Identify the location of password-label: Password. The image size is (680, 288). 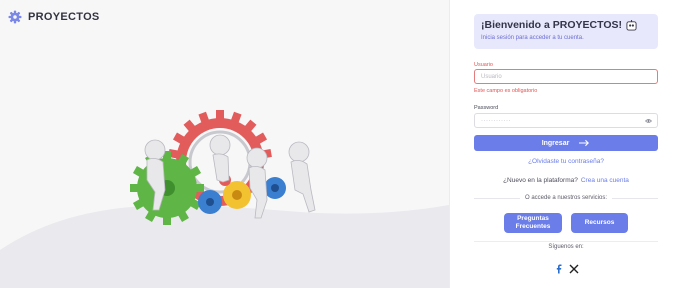
(486, 108).